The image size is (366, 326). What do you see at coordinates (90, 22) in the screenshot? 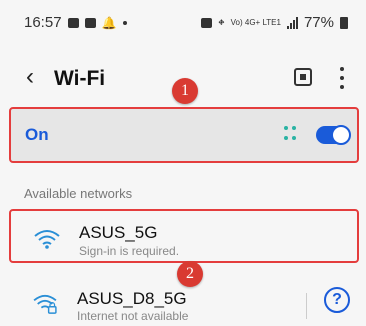
I see `calendar-notification-icon` at bounding box center [90, 22].